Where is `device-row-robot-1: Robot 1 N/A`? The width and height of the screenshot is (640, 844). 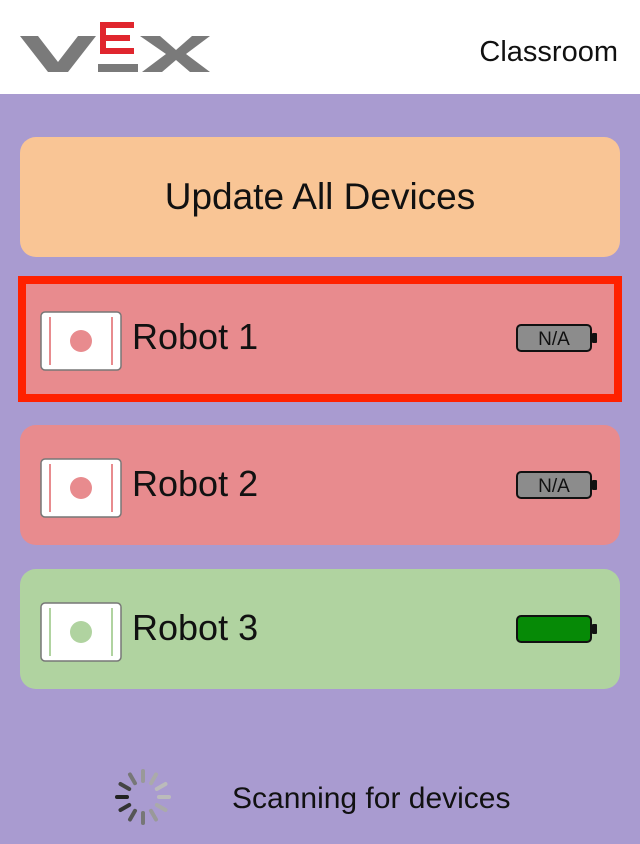
device-row-robot-1: Robot 1 N/A is located at coordinates (320, 339).